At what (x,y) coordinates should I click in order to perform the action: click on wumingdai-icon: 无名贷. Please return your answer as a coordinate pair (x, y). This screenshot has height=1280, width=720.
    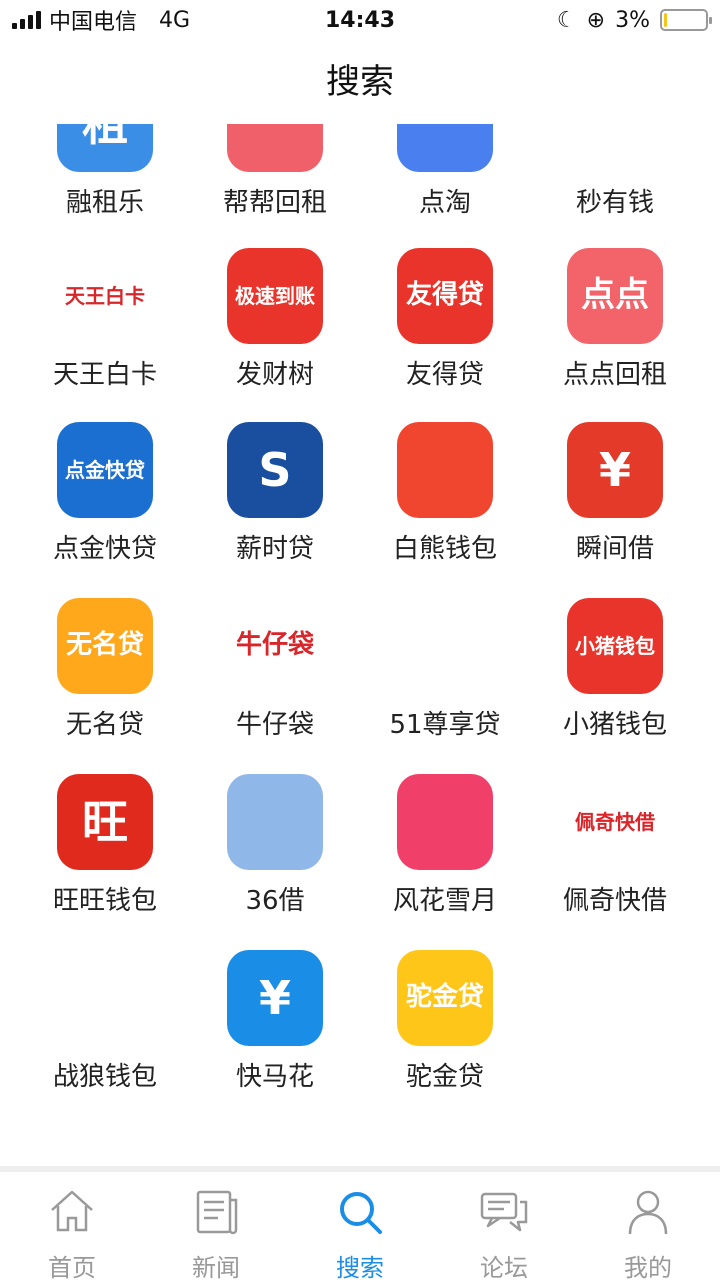
    Looking at the image, I should click on (105, 646).